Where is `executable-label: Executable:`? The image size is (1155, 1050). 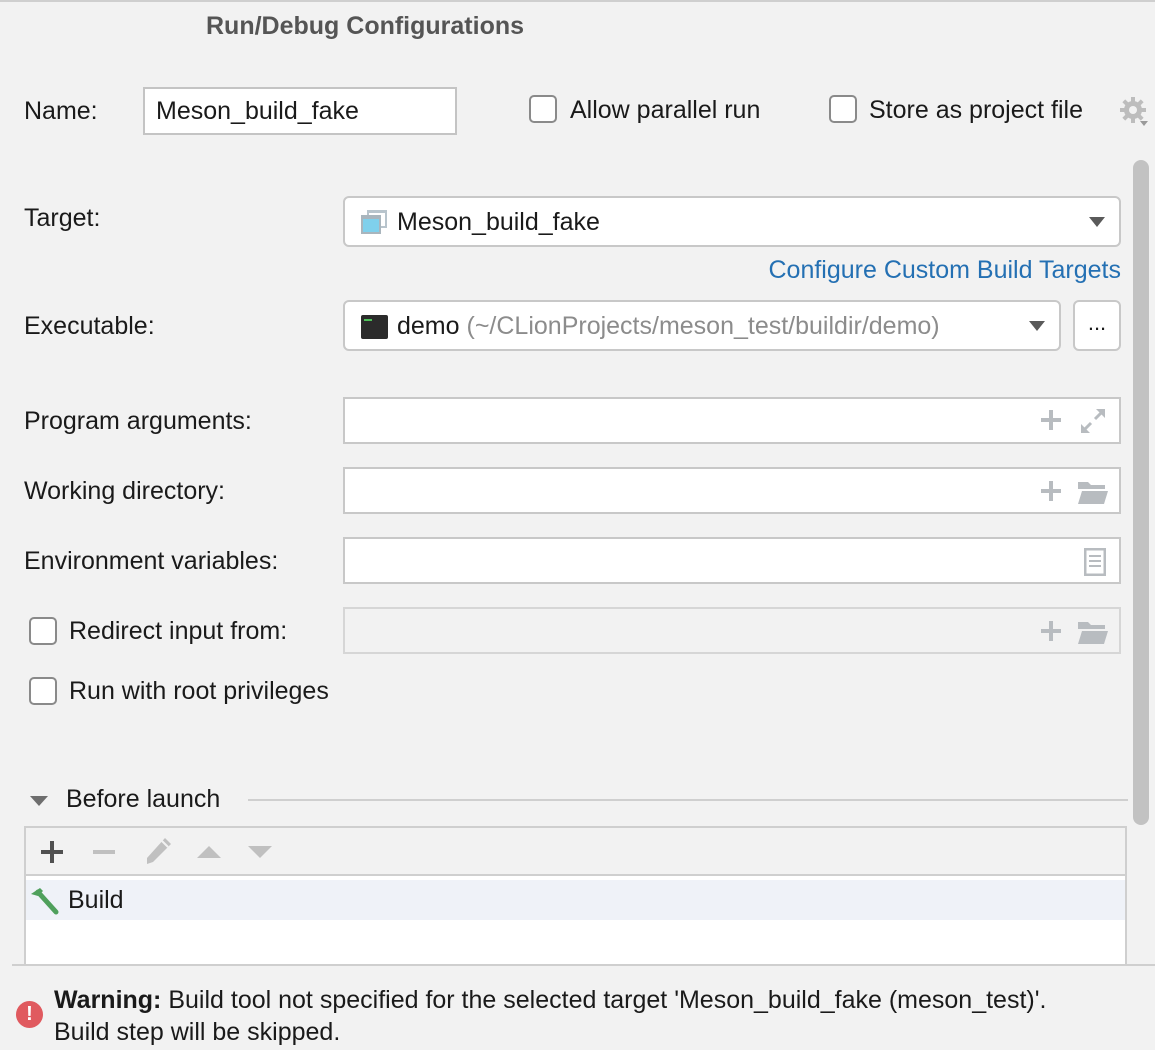 executable-label: Executable: is located at coordinates (89, 326).